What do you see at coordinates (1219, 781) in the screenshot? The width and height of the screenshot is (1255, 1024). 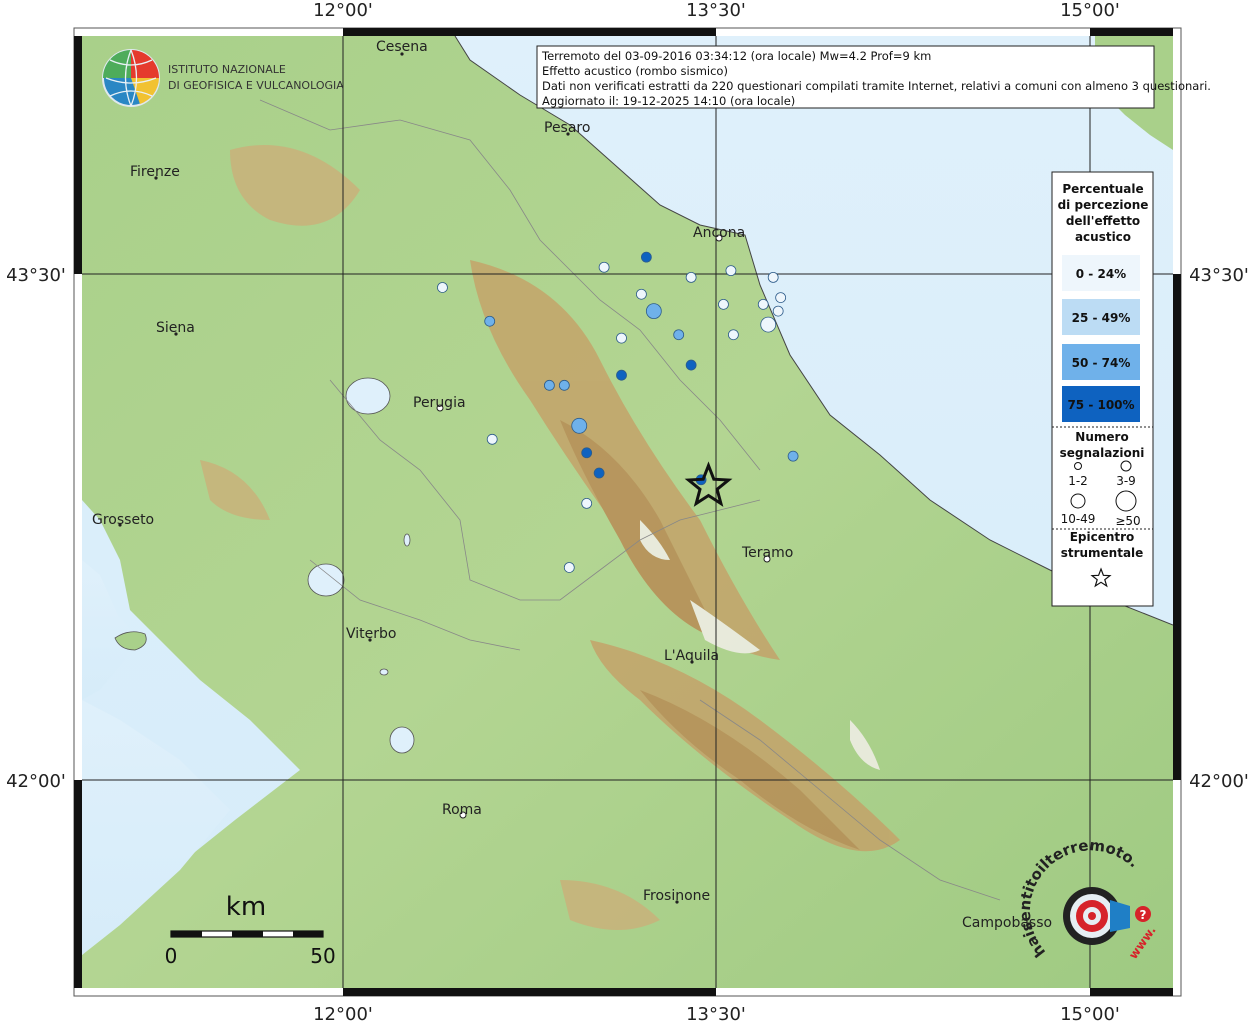 I see `lat-label-right-2: 42°00'` at bounding box center [1219, 781].